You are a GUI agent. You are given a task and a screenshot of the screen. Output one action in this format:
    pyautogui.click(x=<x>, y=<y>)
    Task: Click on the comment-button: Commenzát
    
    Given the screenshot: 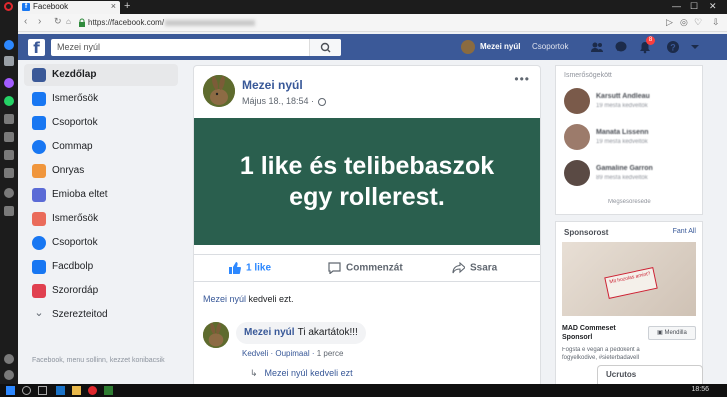 What is the action you would take?
    pyautogui.click(x=365, y=268)
    